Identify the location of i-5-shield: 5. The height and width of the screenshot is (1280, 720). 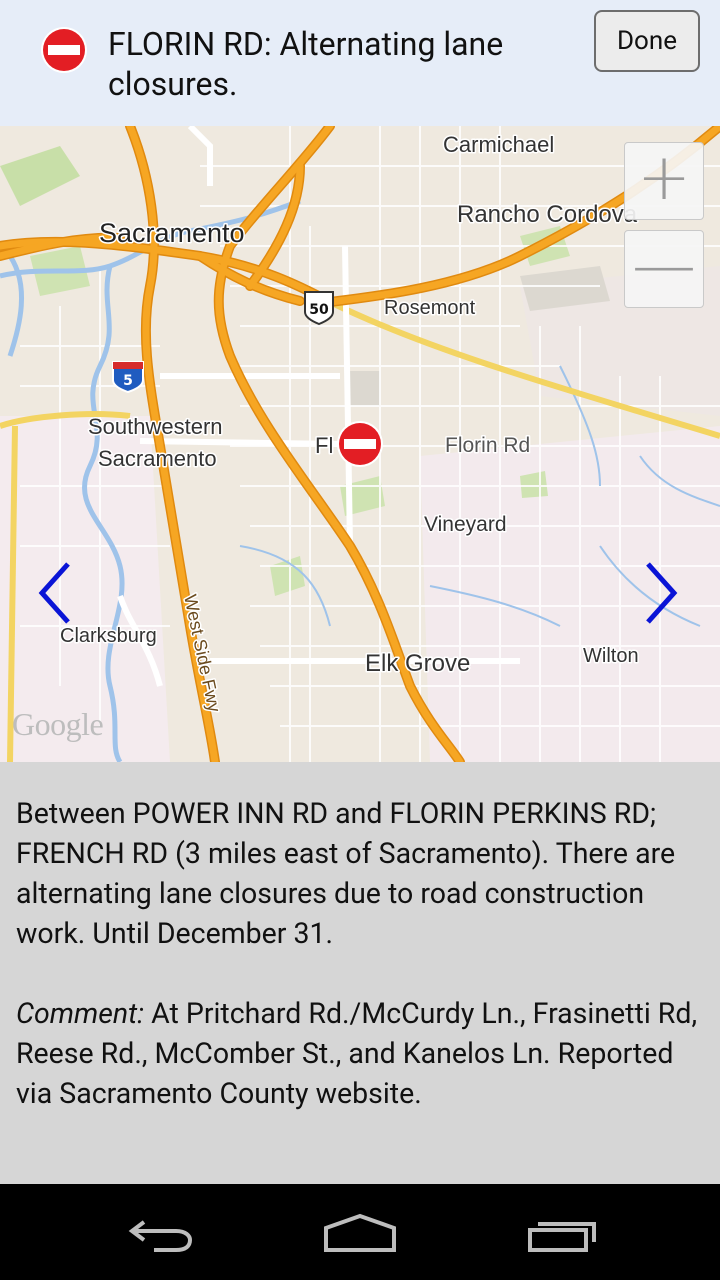
(128, 377).